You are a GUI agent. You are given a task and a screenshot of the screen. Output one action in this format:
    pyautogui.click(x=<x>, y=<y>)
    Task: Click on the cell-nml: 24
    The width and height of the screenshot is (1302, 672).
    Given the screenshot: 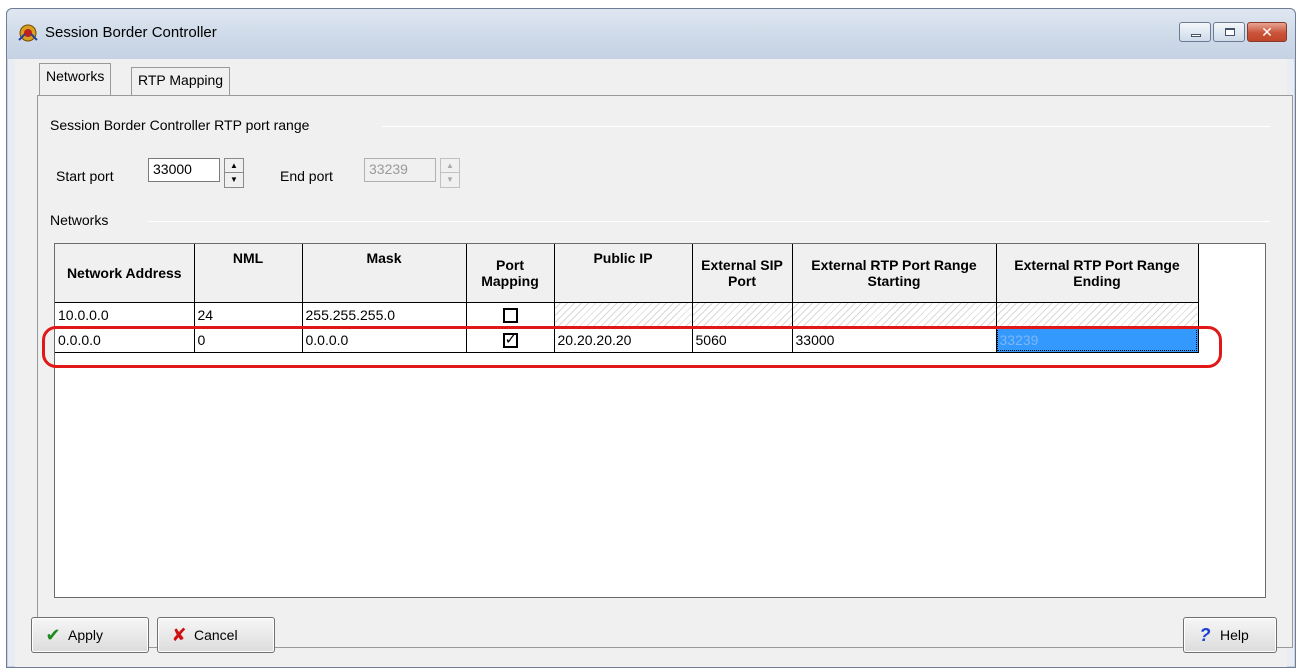 What is the action you would take?
    pyautogui.click(x=248, y=315)
    